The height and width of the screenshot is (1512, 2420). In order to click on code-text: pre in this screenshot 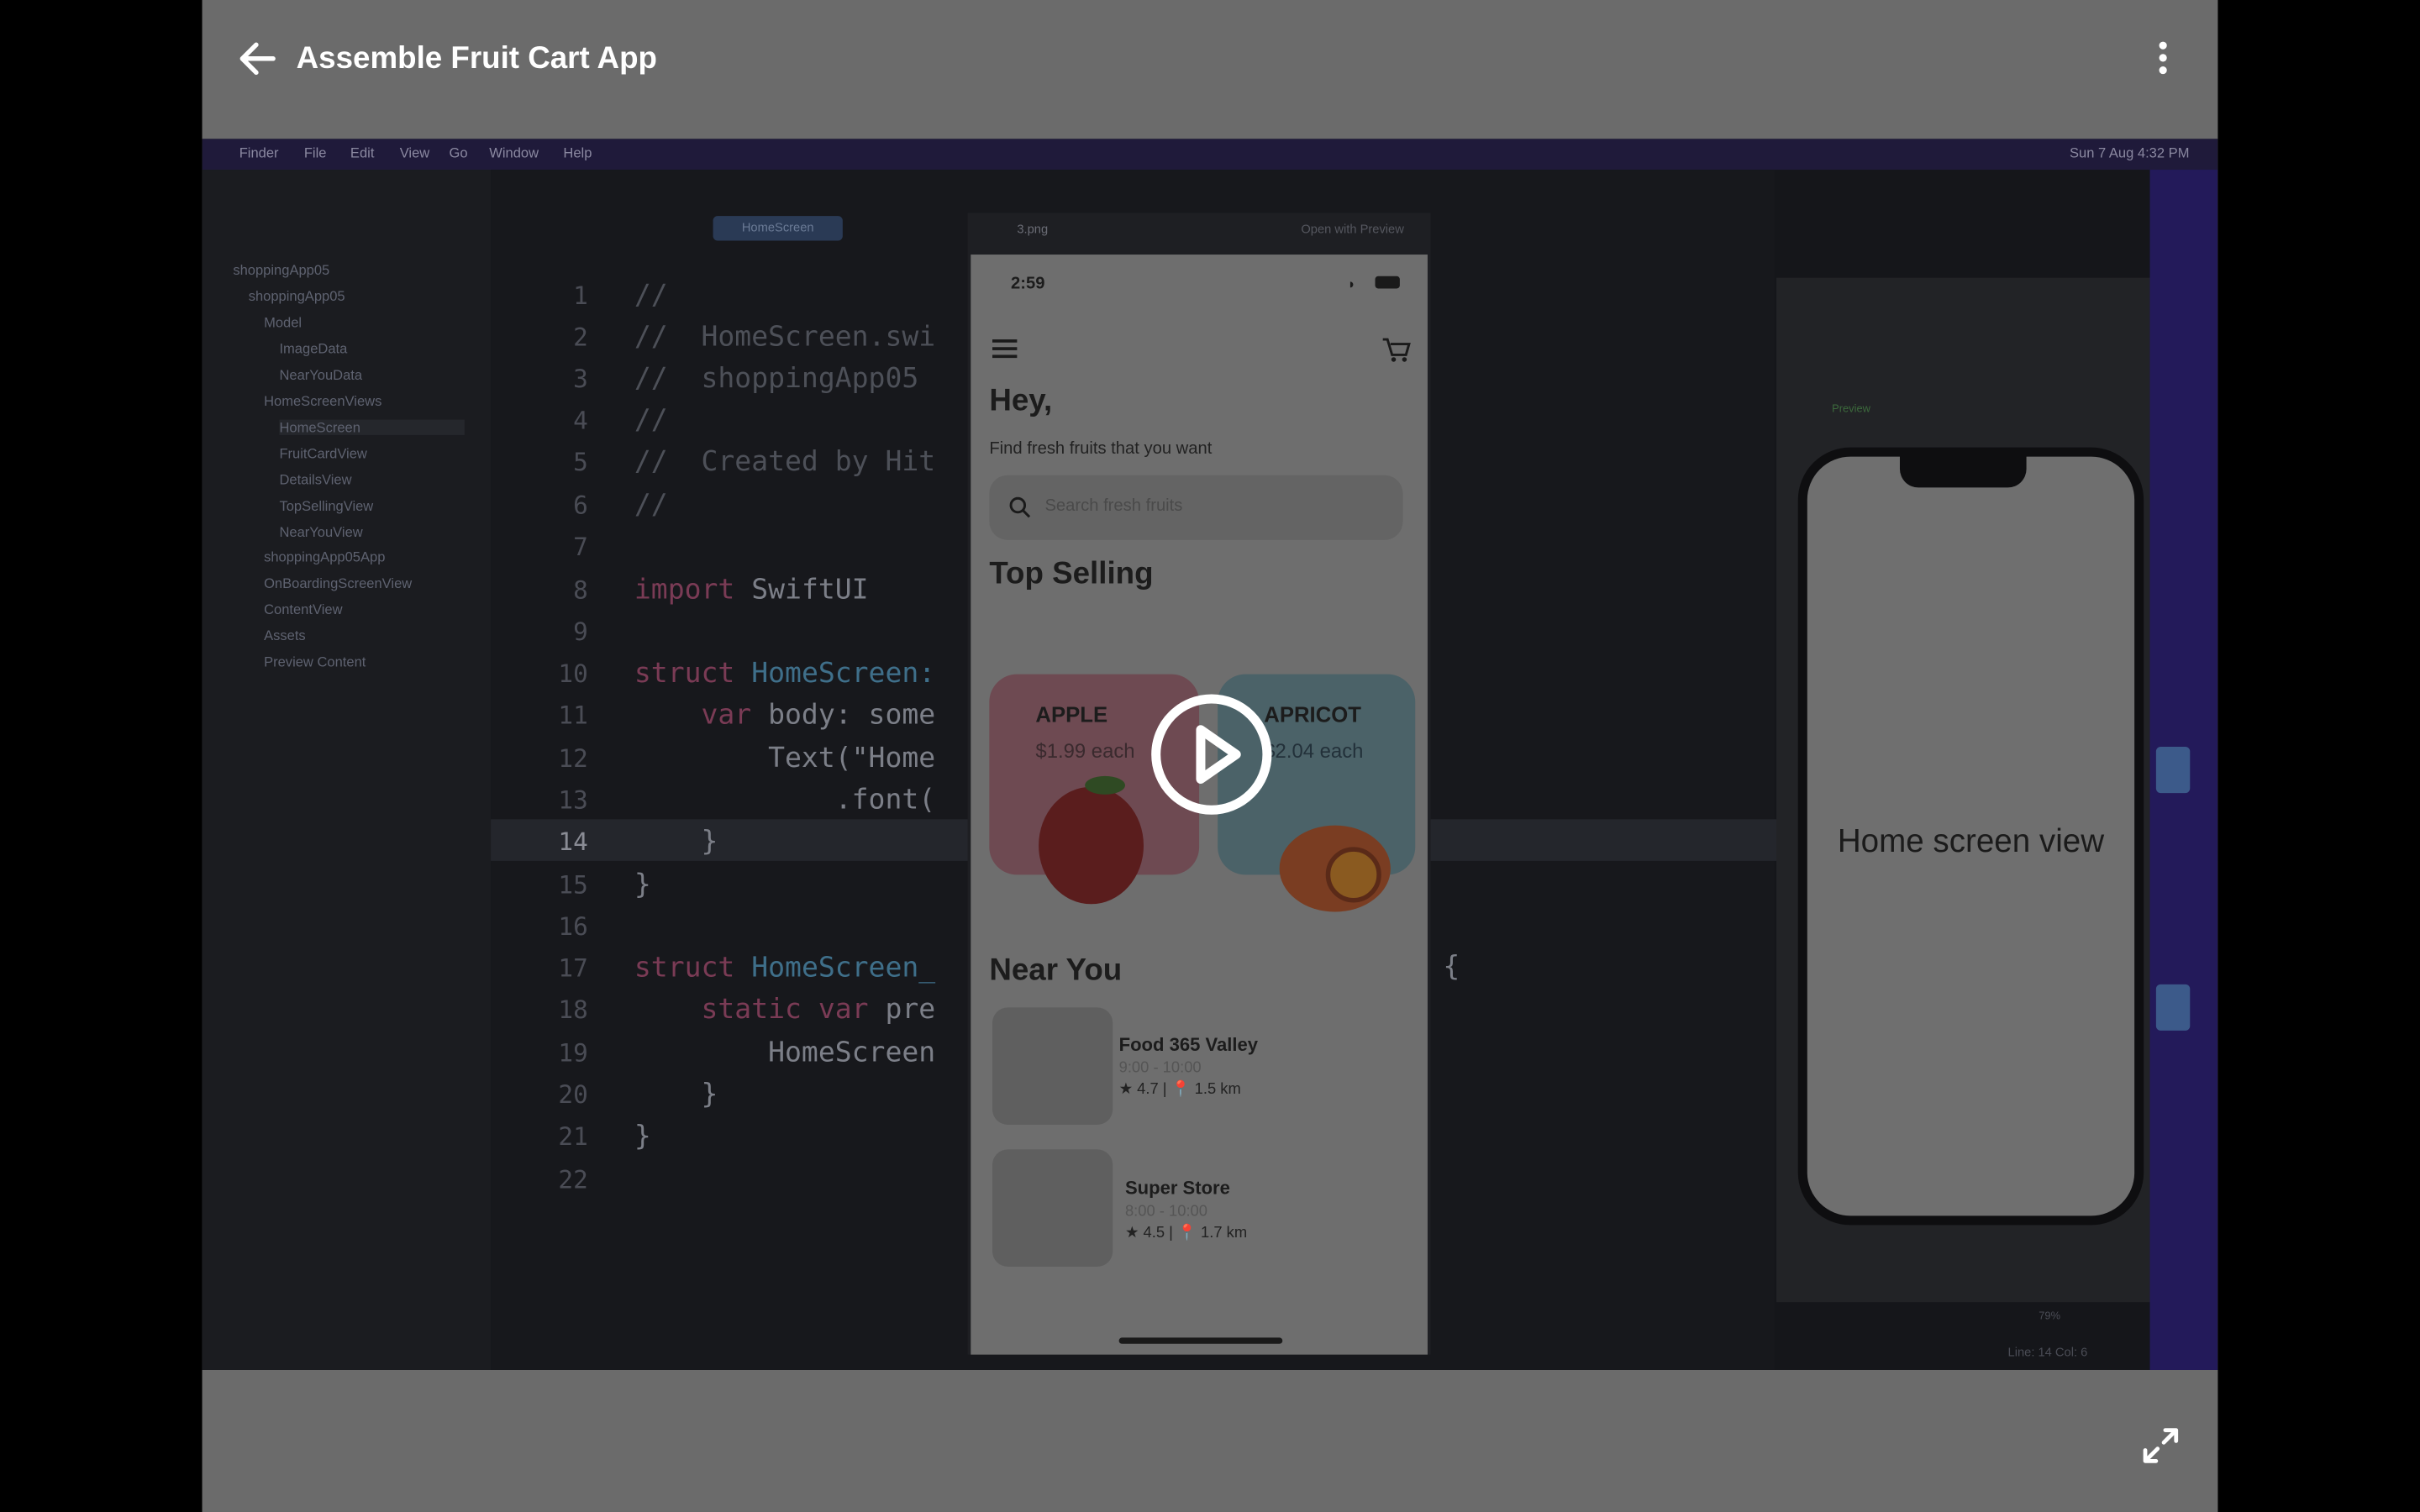, I will do `click(902, 1009)`.